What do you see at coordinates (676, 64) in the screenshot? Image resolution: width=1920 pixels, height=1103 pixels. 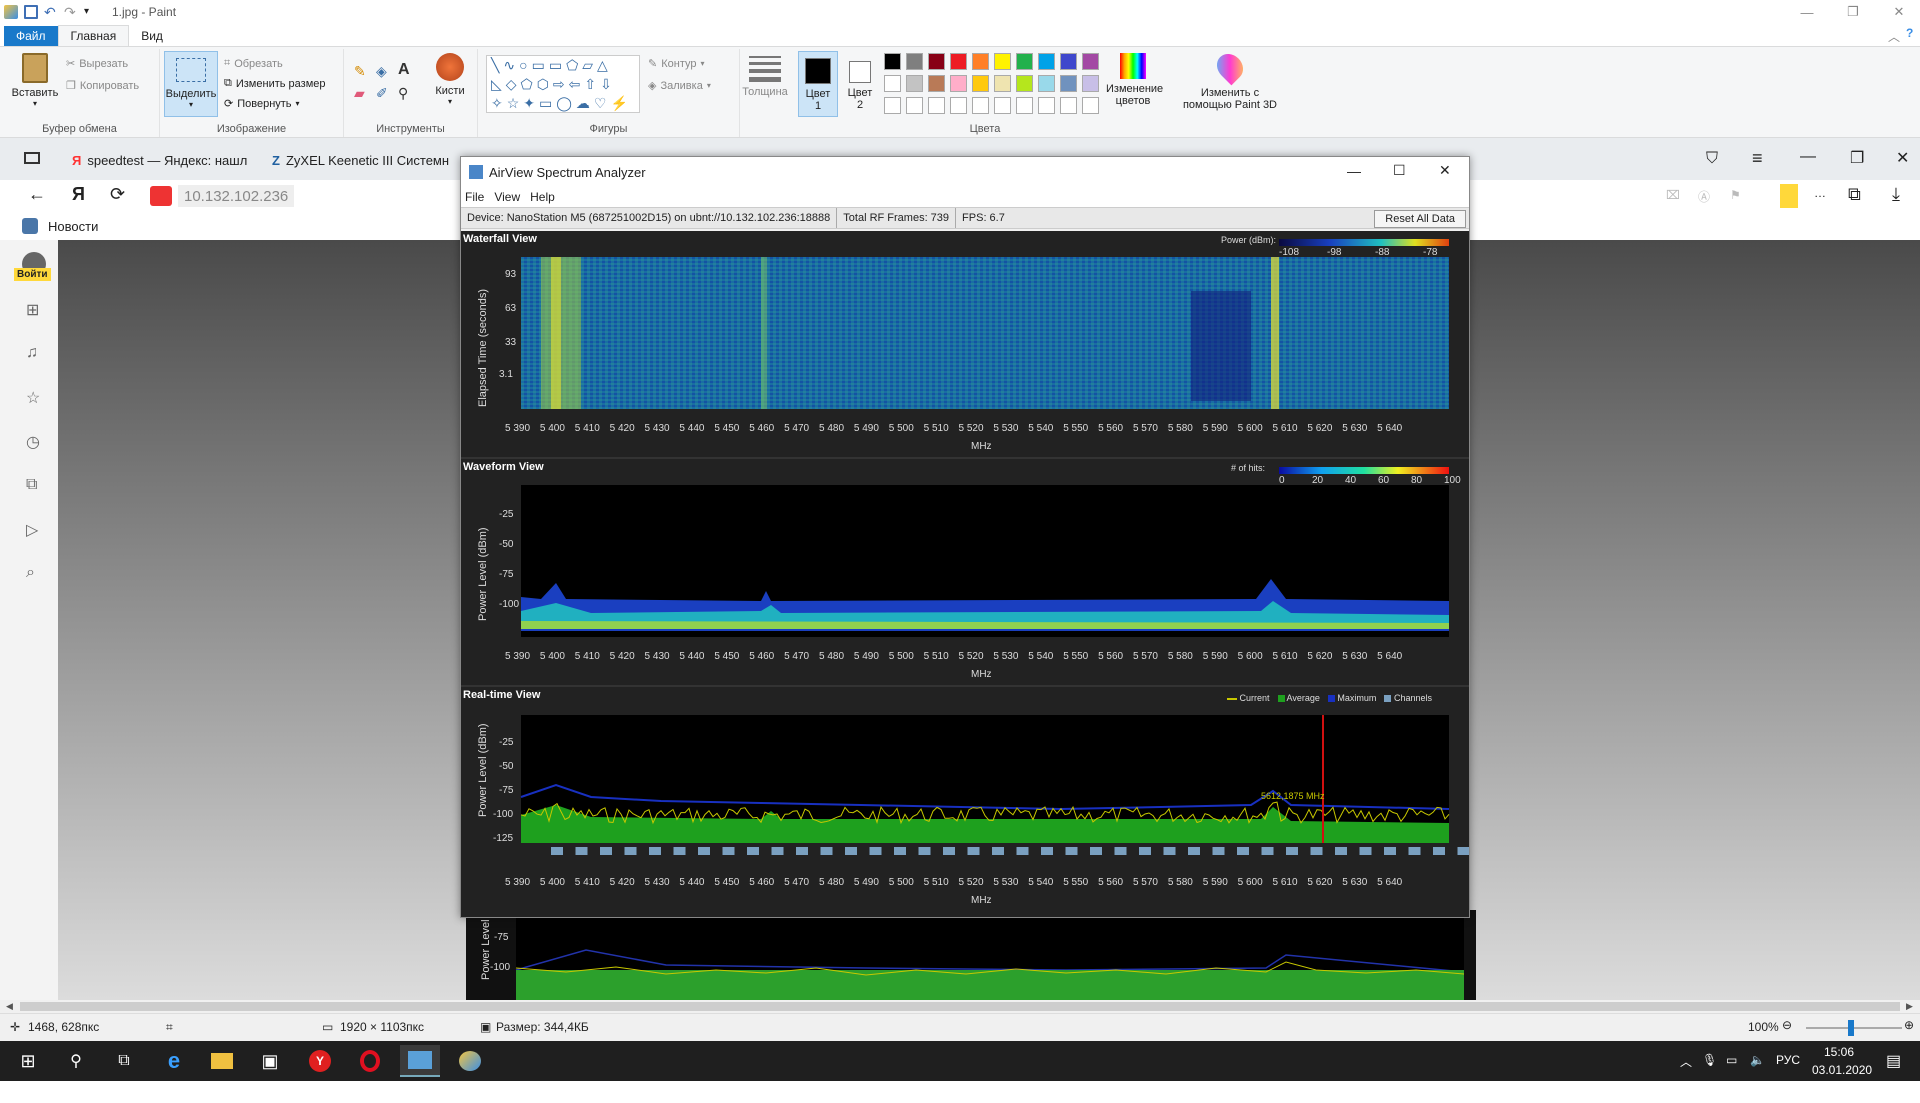 I see `outline-button: ✎ Контур ▾` at bounding box center [676, 64].